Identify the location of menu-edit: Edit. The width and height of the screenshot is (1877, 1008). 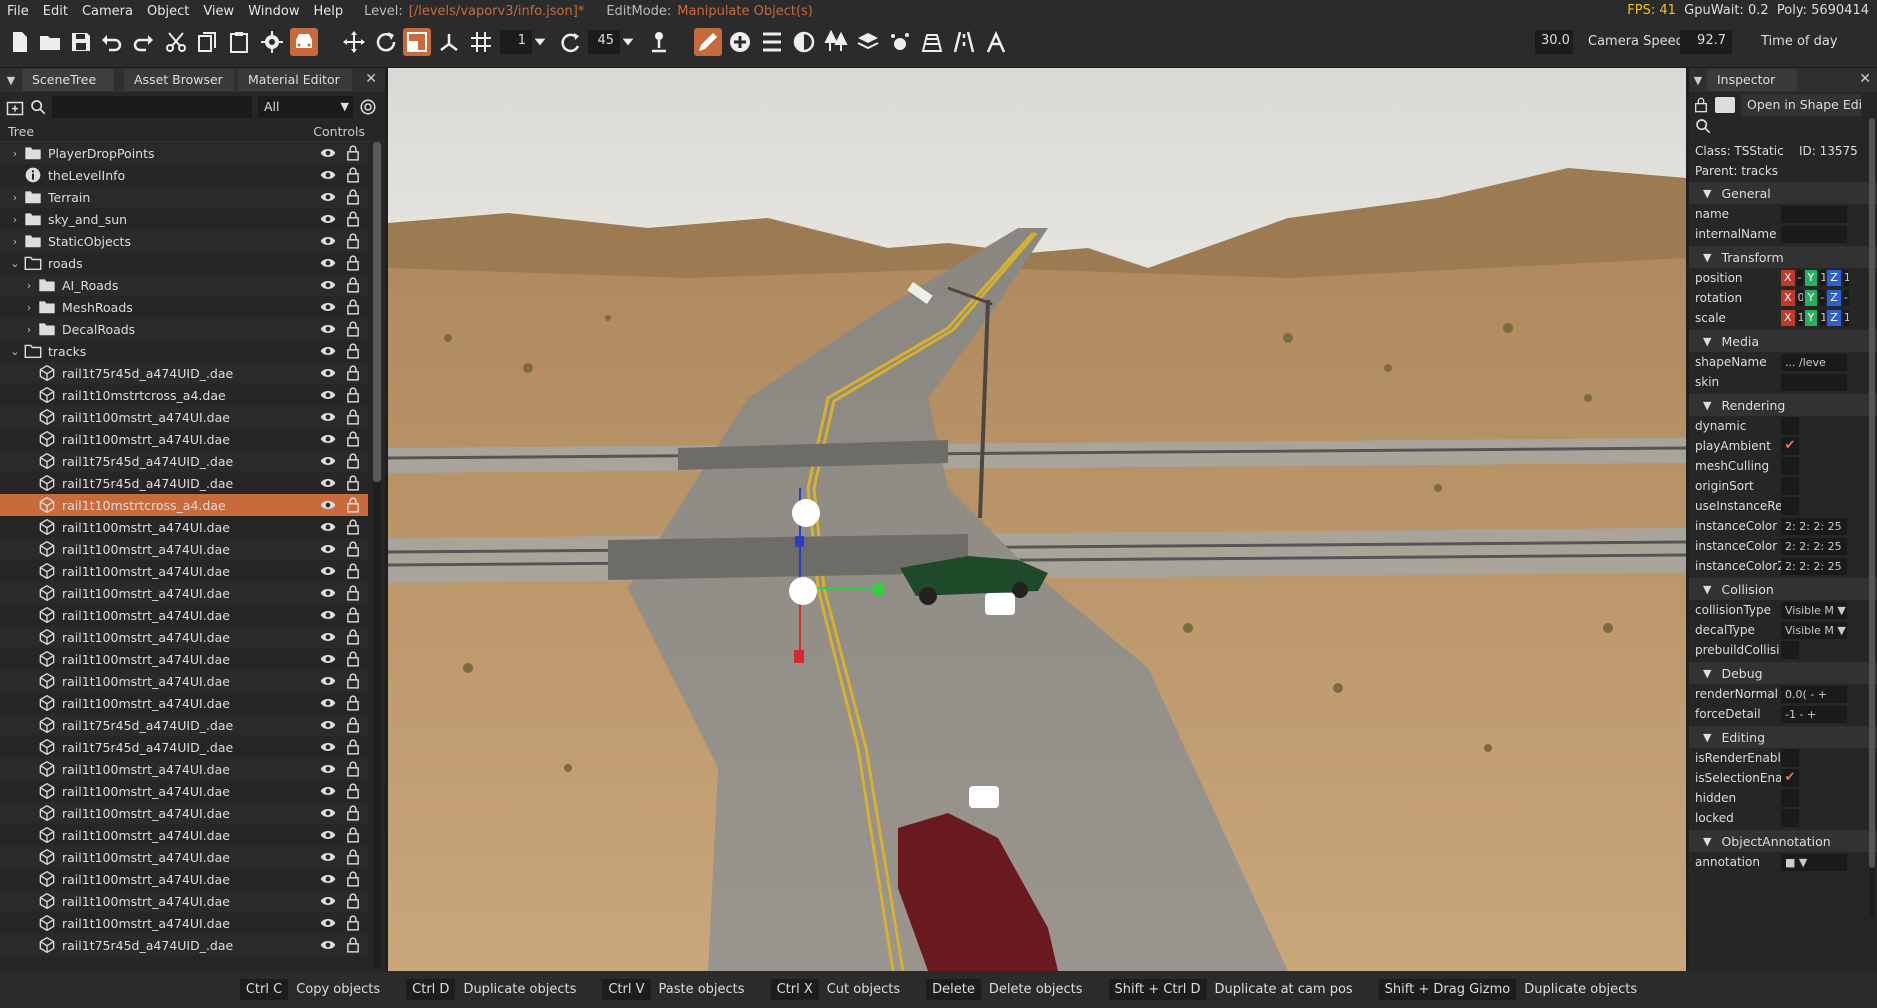
(55, 11).